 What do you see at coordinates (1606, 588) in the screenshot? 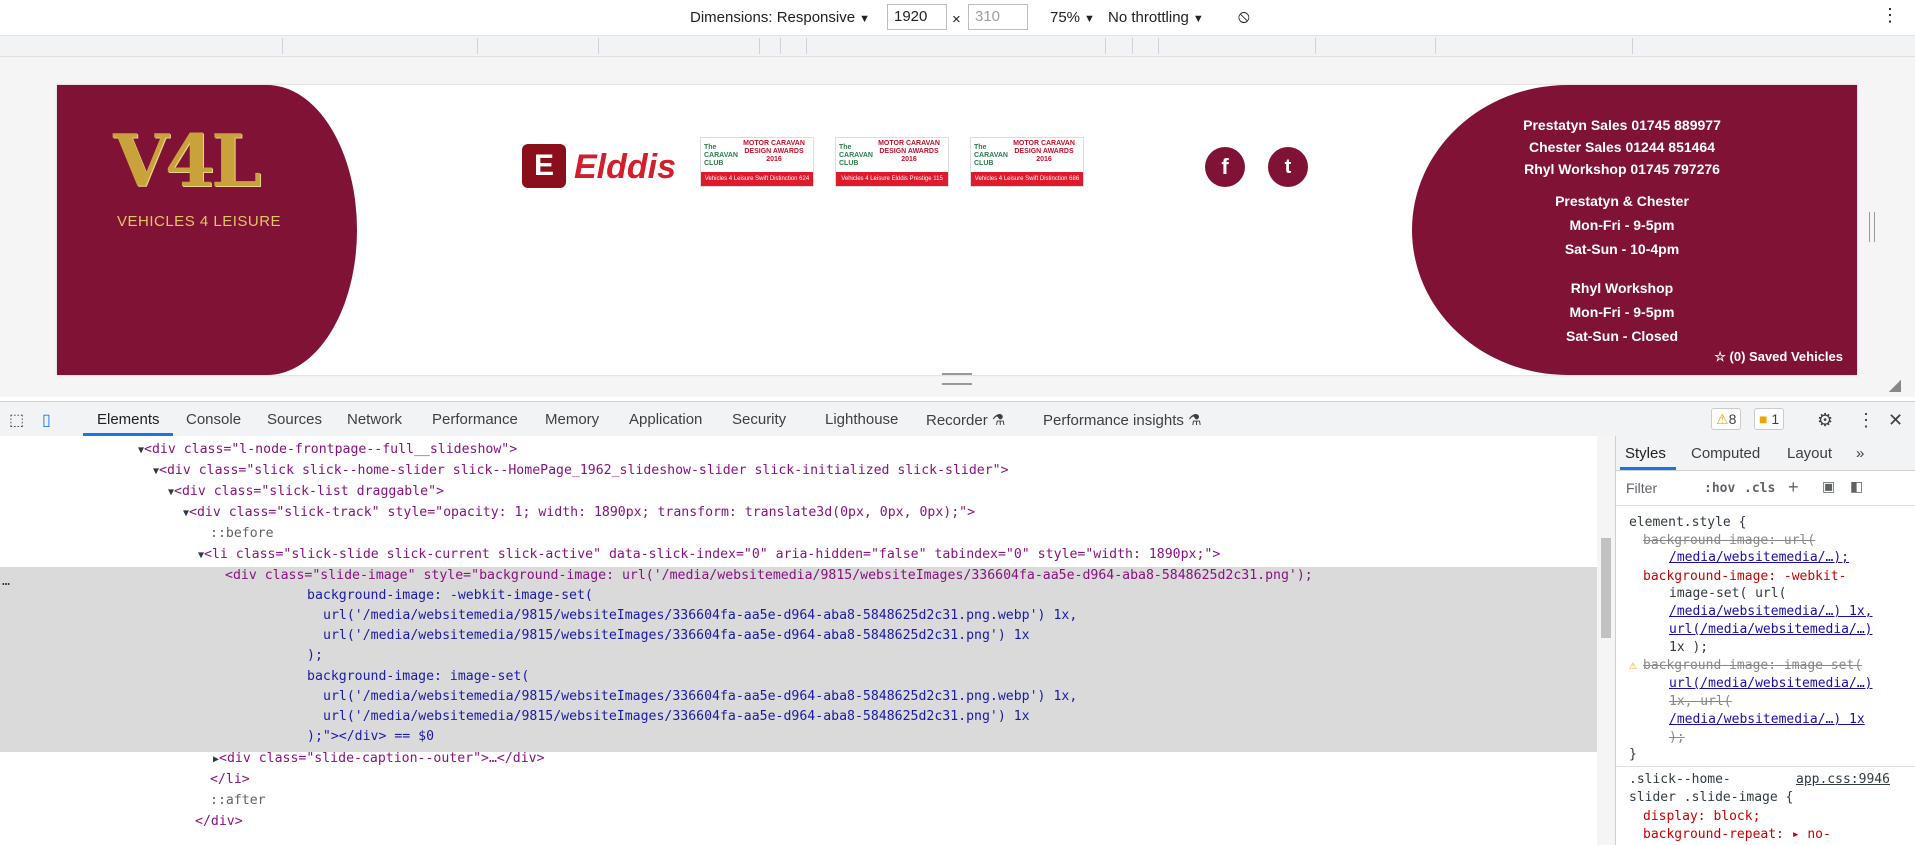
I see `scroll-thumb` at bounding box center [1606, 588].